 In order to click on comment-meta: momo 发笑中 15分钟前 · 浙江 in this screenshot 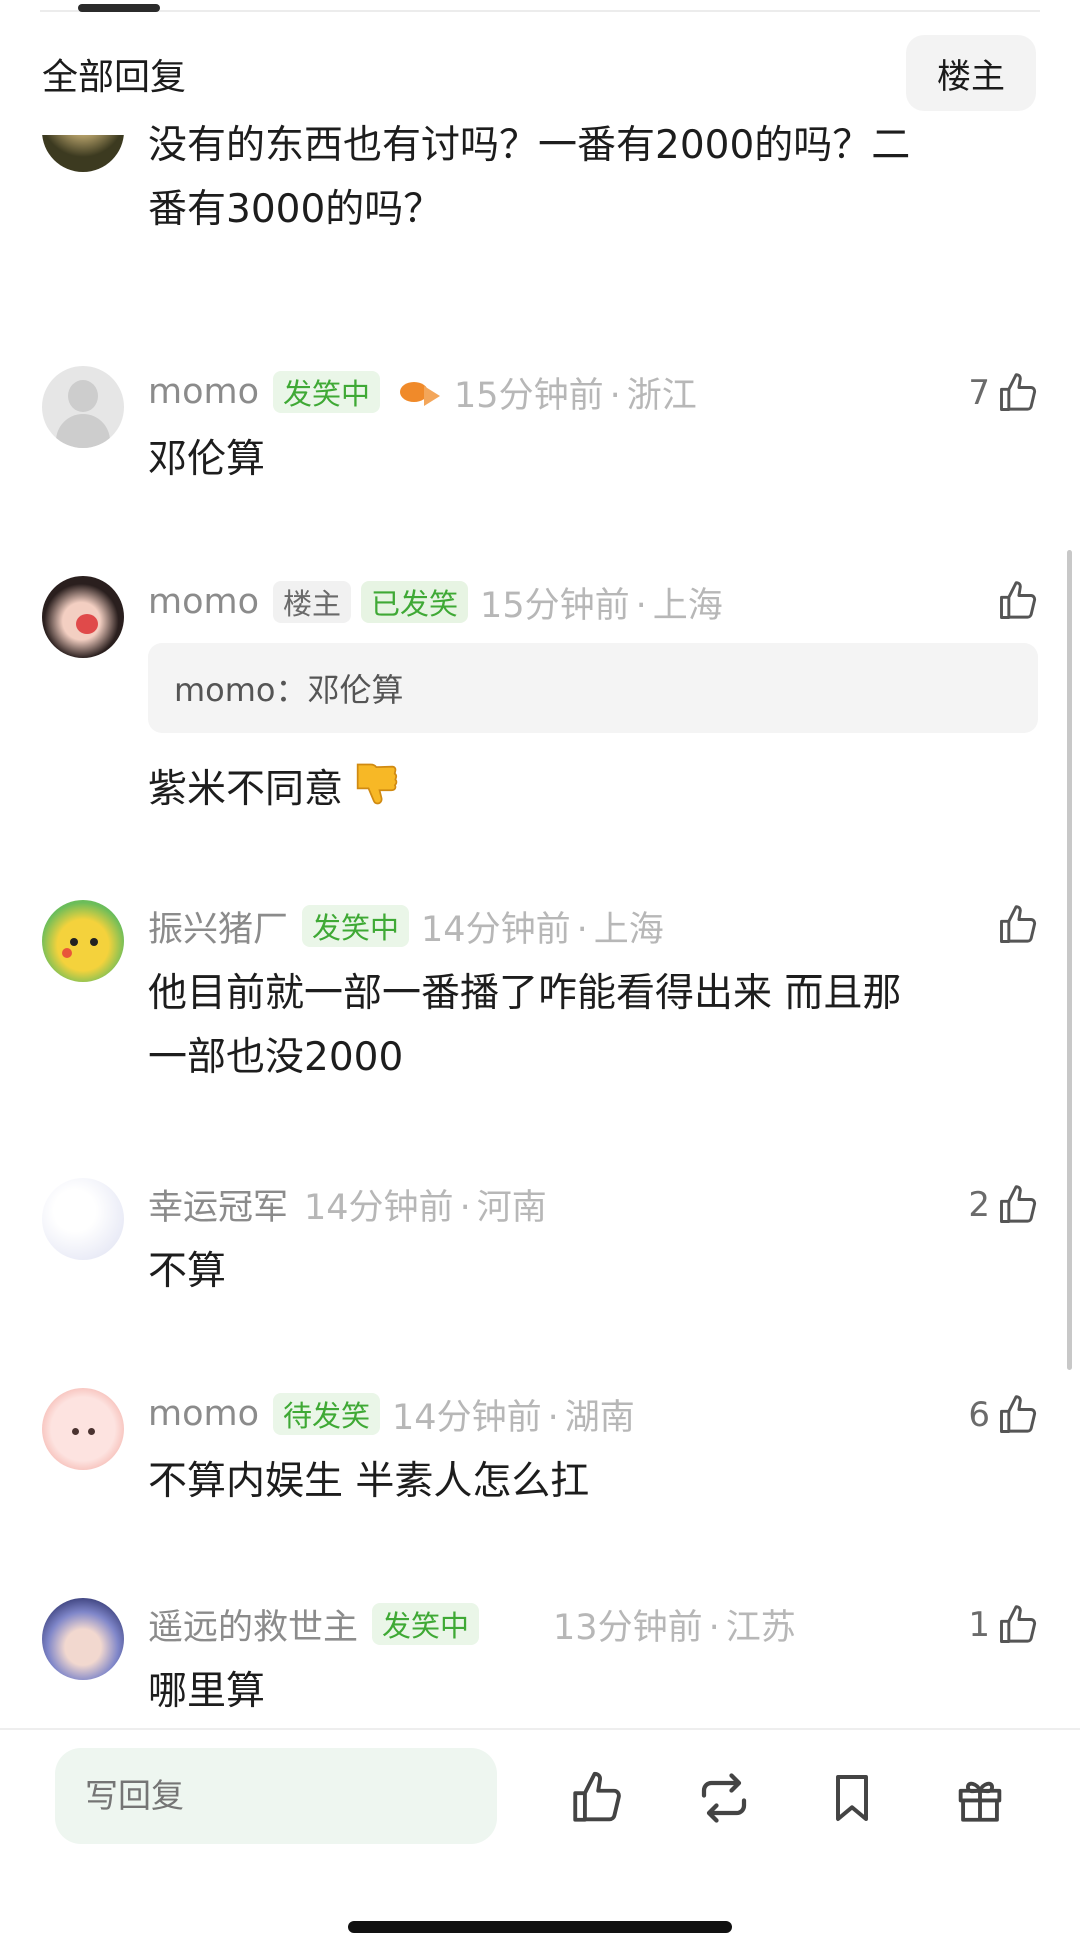, I will do `click(422, 392)`.